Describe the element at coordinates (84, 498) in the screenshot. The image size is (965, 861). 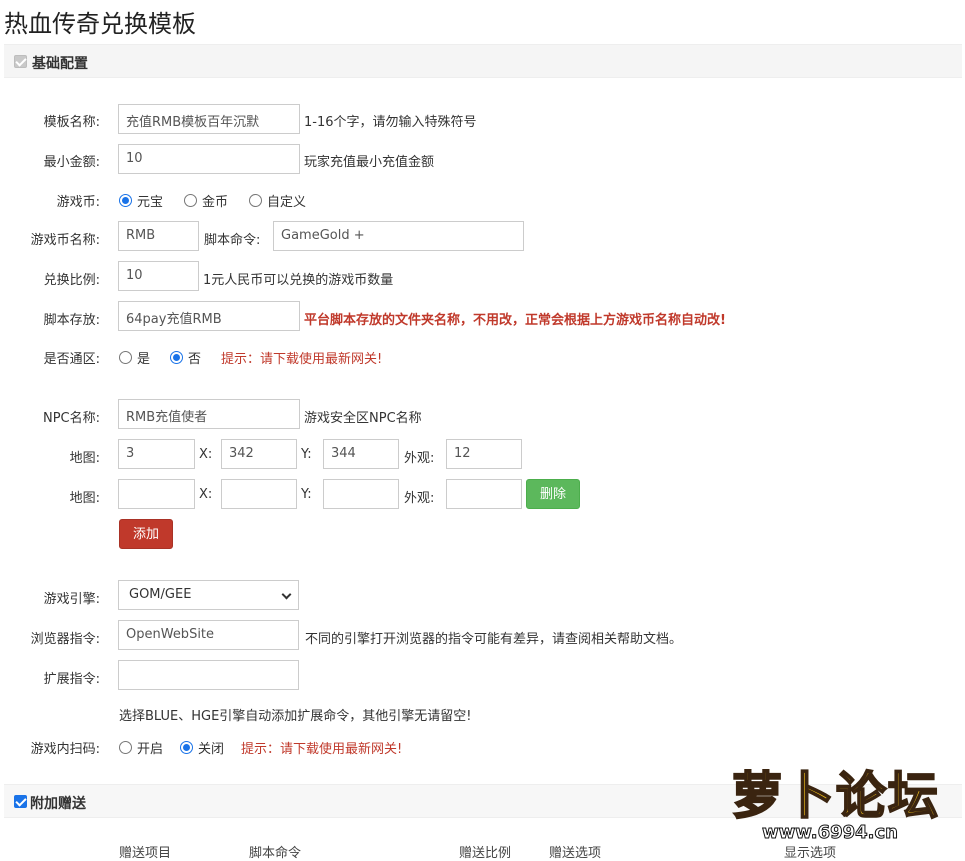
I see `map-label-2: 地图:` at that location.